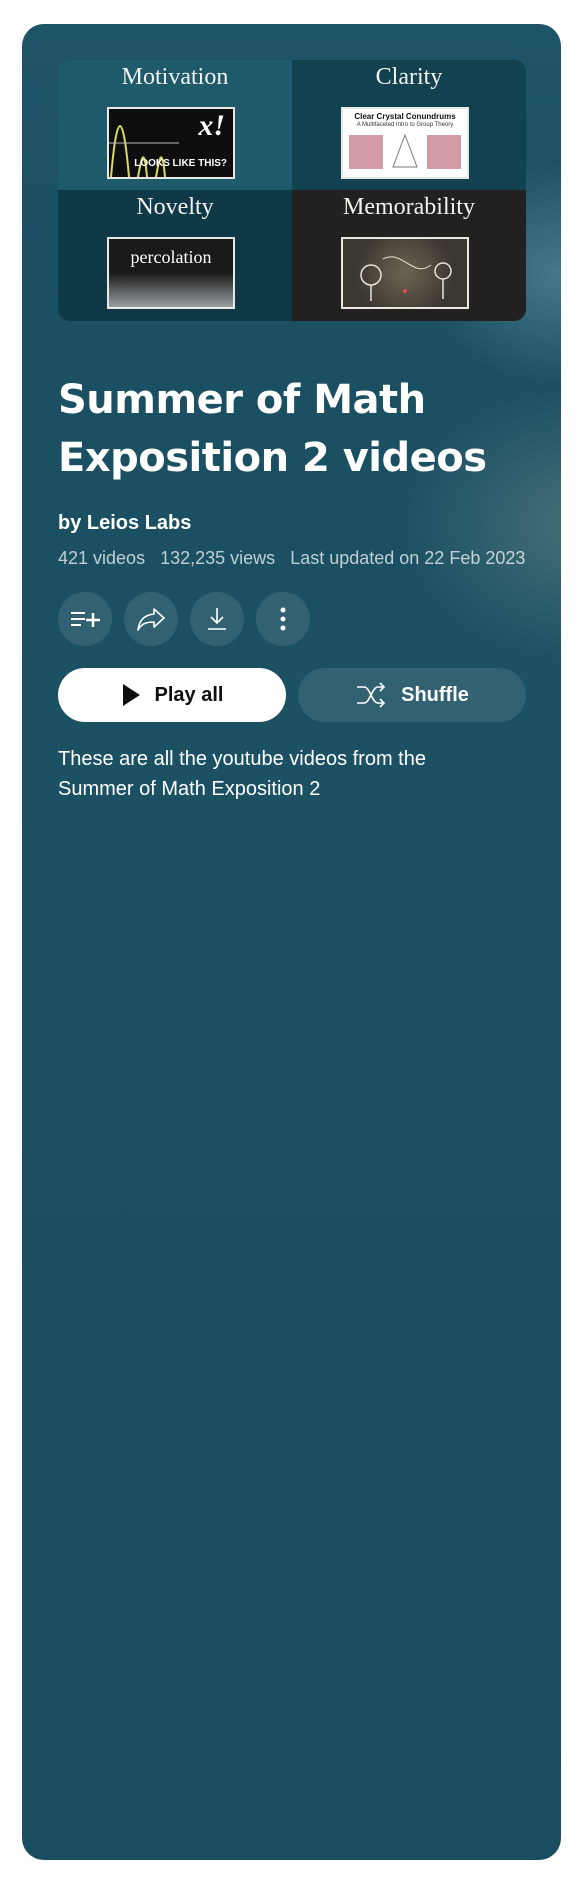  I want to click on thumbnail-cell-memorability: Memorability, so click(409, 255).